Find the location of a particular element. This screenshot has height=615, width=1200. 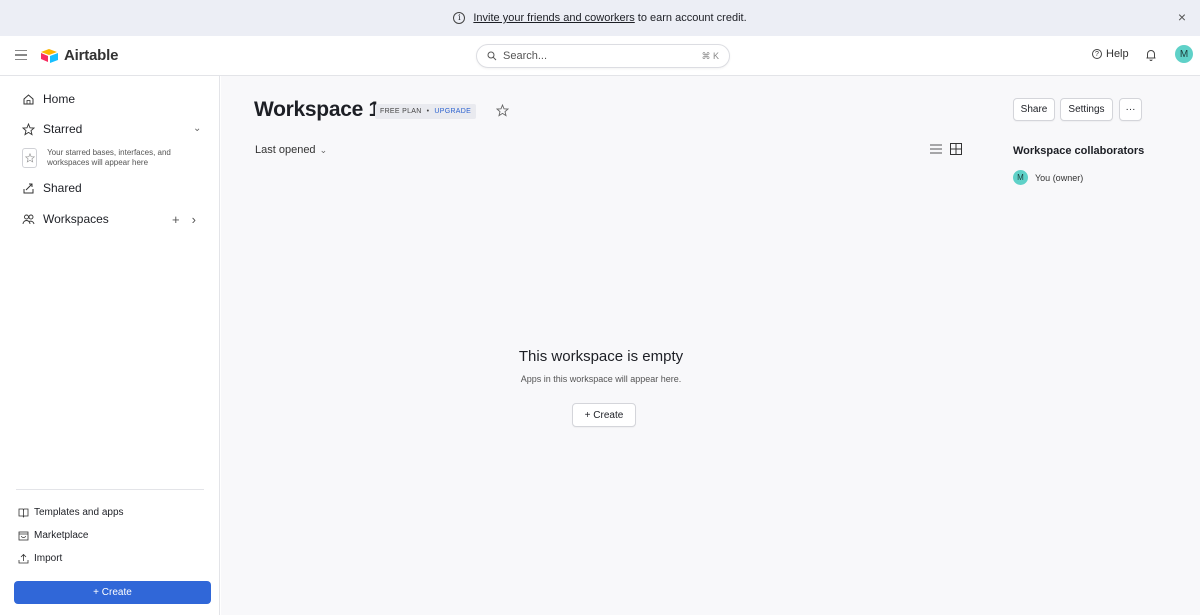

collaborators-title: Workspace collaborators is located at coordinates (1079, 151).